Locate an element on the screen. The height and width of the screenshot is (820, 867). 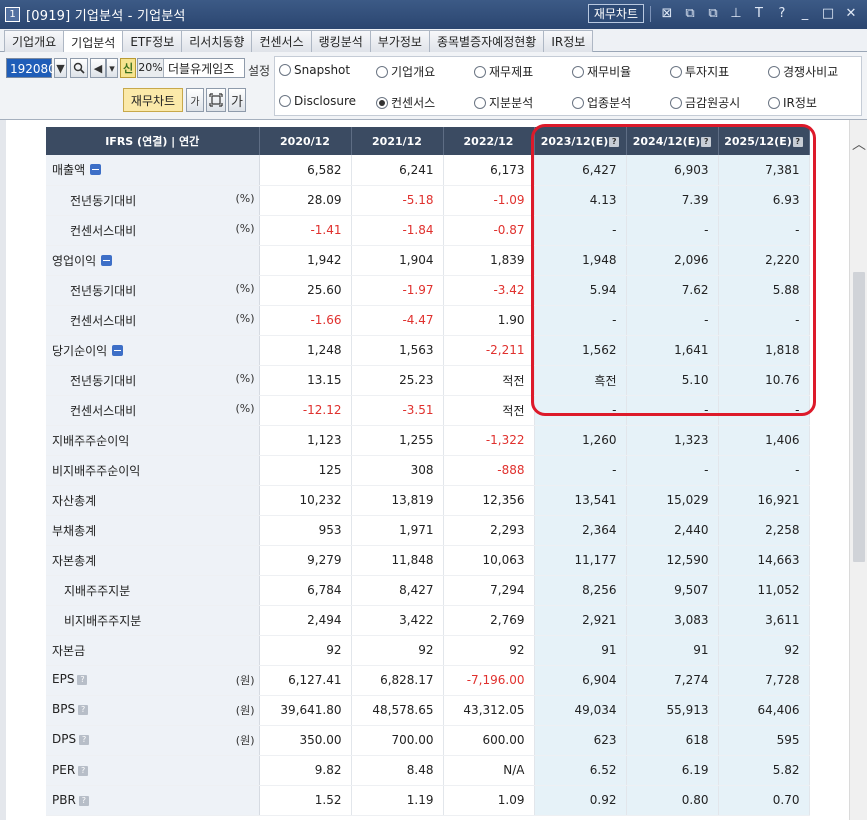
value-cell: 1,248 is located at coordinates (305, 350).